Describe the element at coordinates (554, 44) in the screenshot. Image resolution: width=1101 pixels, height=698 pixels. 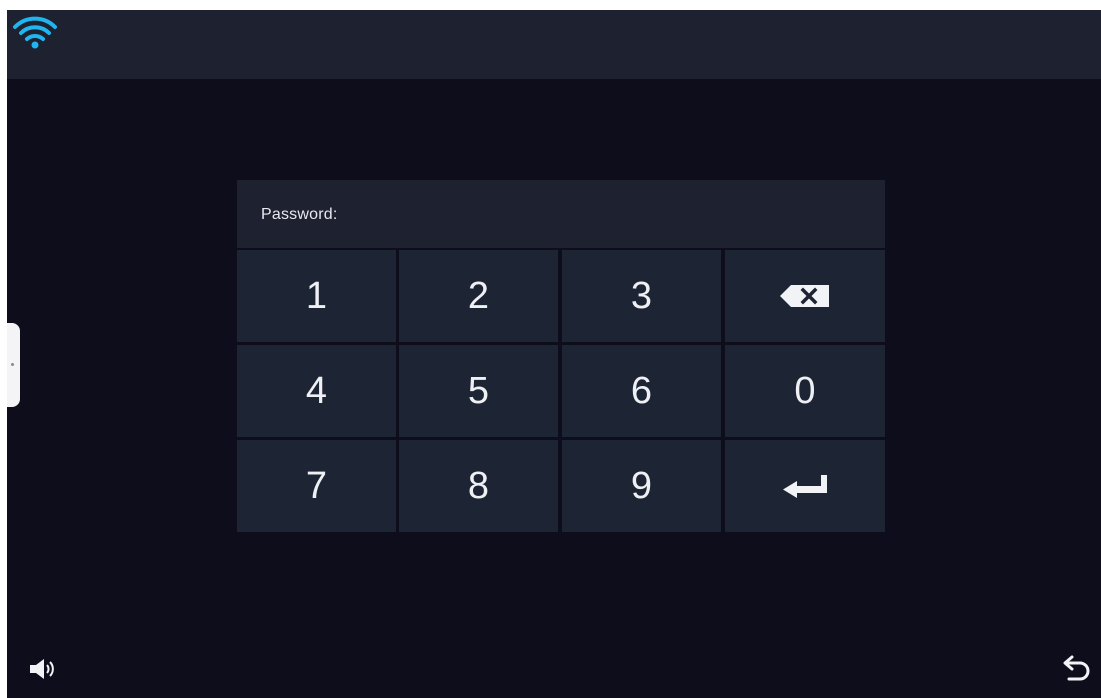
I see `status-bar` at that location.